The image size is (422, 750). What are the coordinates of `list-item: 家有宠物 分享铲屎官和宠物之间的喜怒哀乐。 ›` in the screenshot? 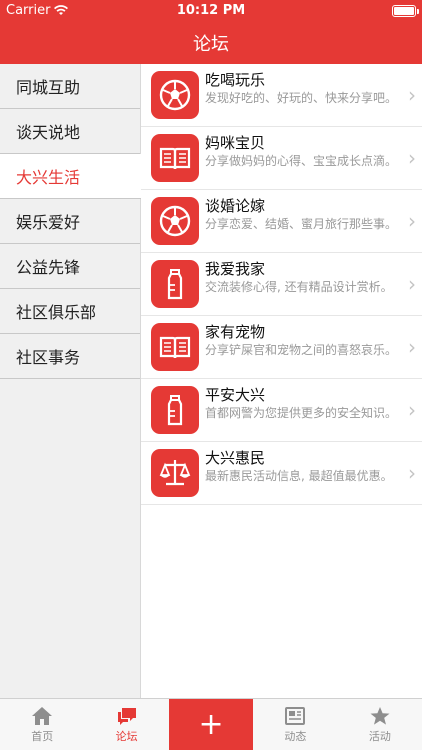 It's located at (281, 347).